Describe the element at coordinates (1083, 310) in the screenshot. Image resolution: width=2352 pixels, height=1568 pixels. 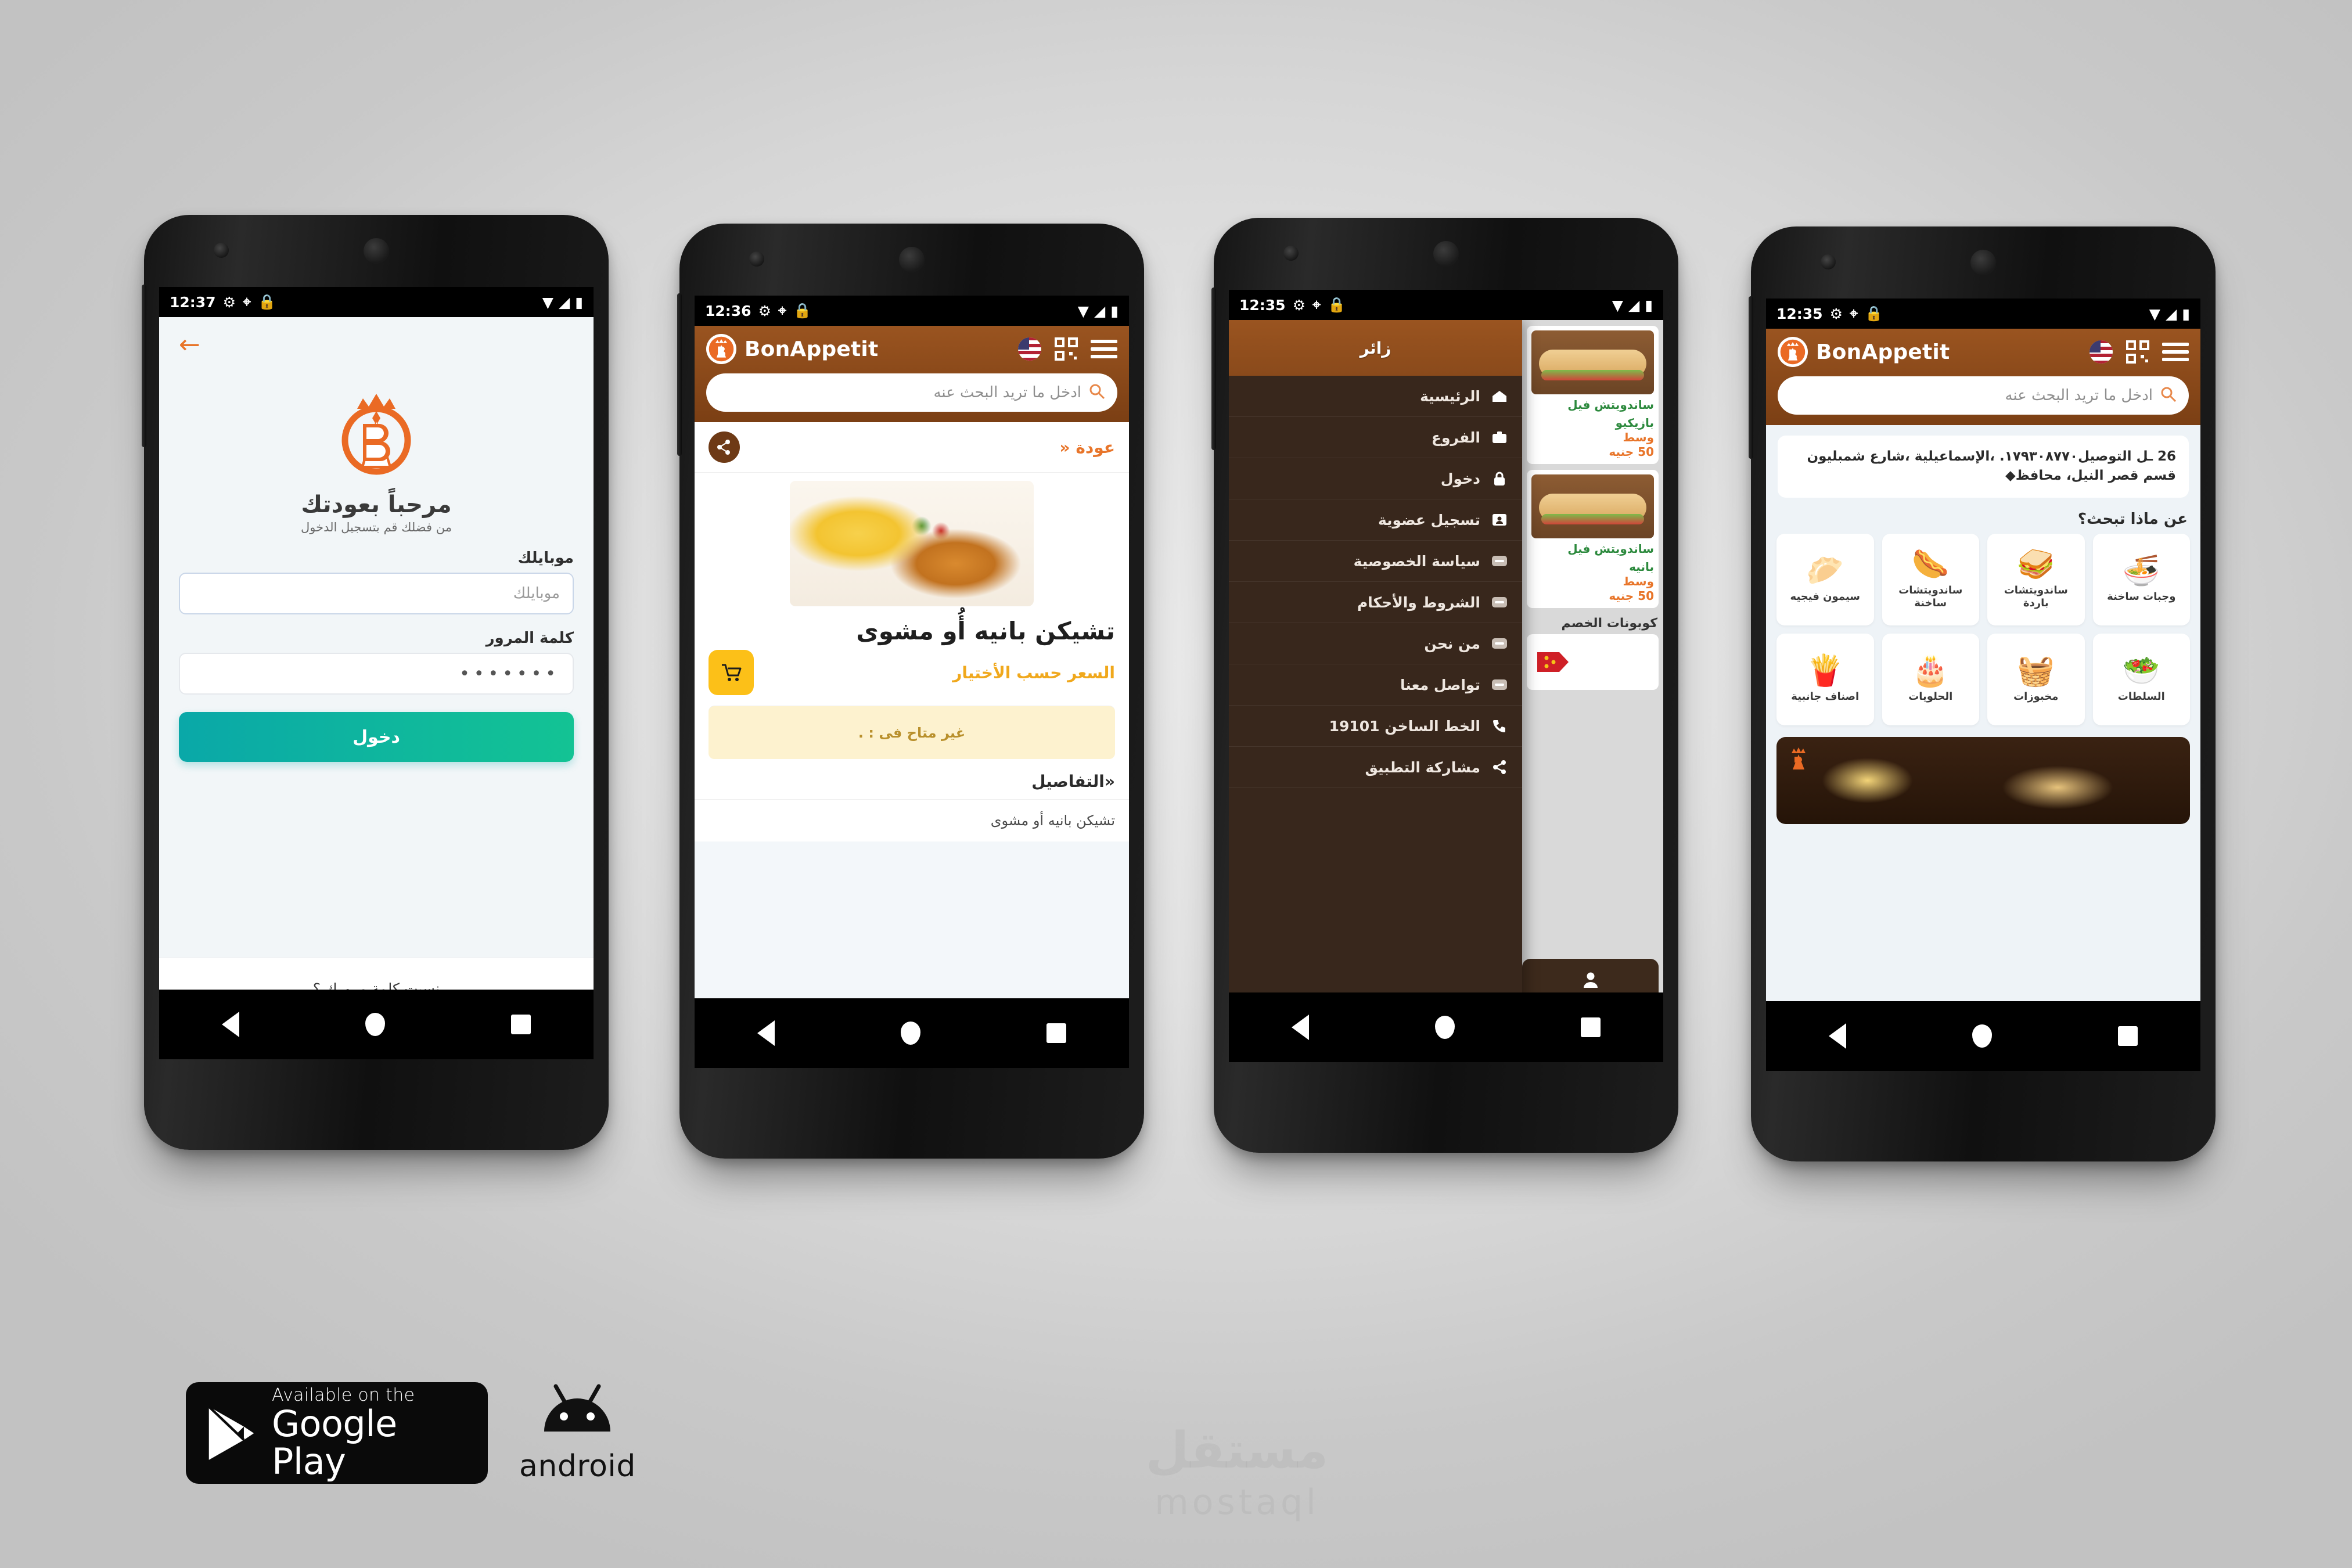
I see `wifi-icon: ▼` at that location.